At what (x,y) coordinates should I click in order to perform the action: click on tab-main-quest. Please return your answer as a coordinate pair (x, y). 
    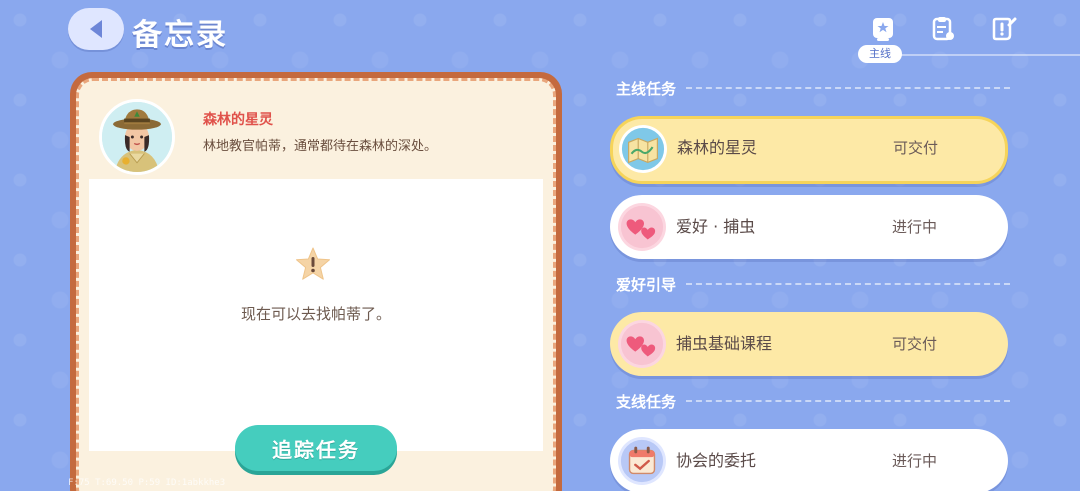
    Looking at the image, I should click on (883, 29).